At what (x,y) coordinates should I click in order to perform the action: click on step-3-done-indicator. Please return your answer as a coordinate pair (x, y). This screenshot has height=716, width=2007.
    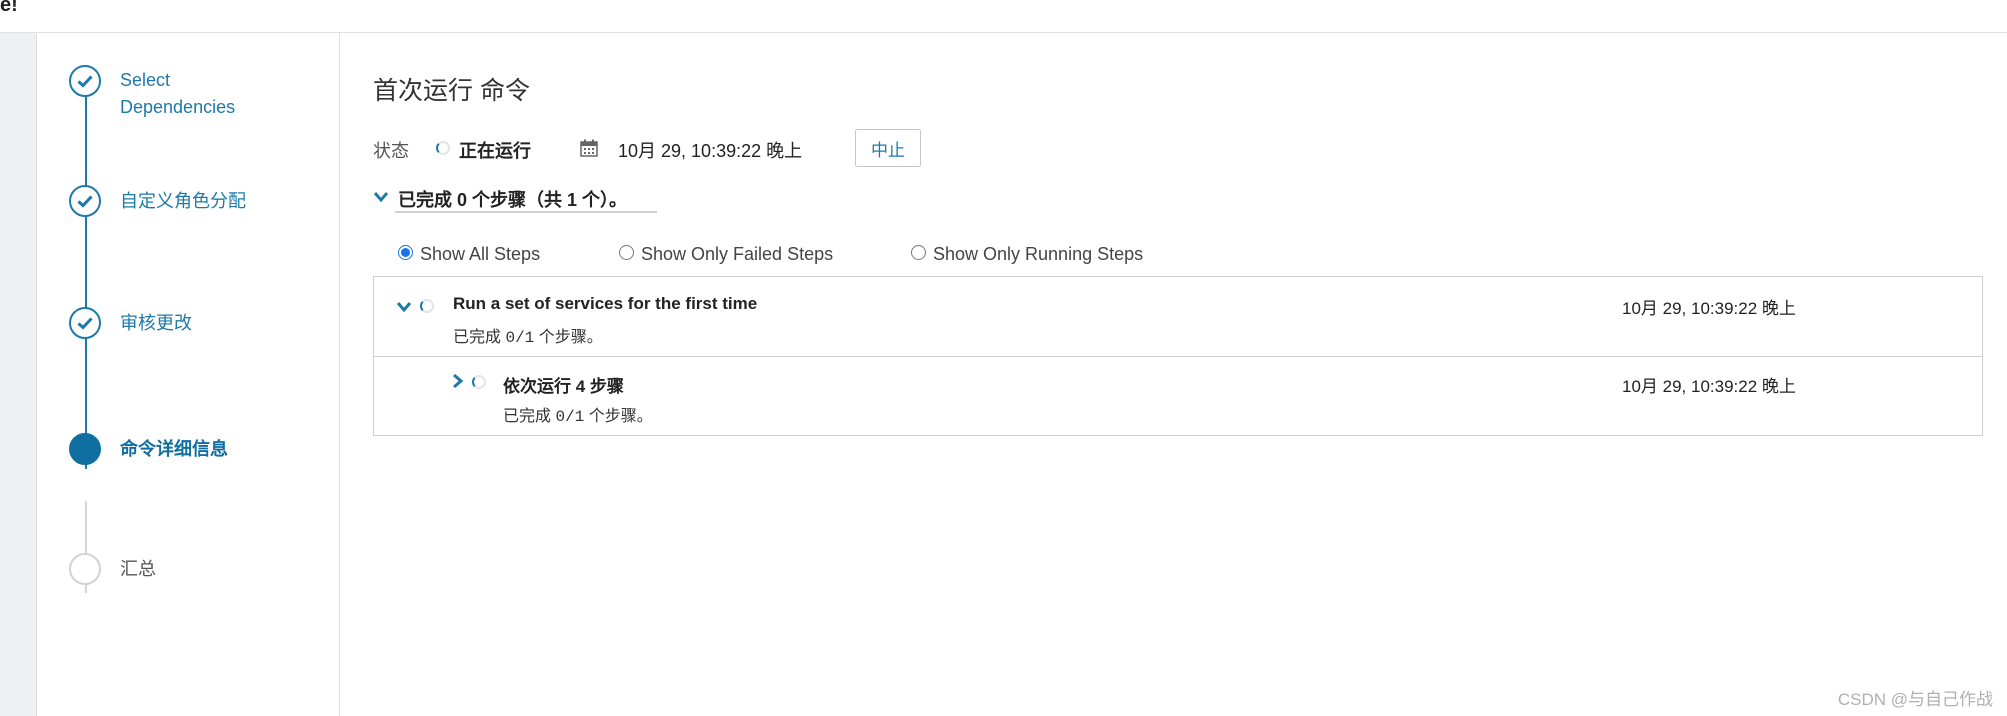
    Looking at the image, I should click on (85, 323).